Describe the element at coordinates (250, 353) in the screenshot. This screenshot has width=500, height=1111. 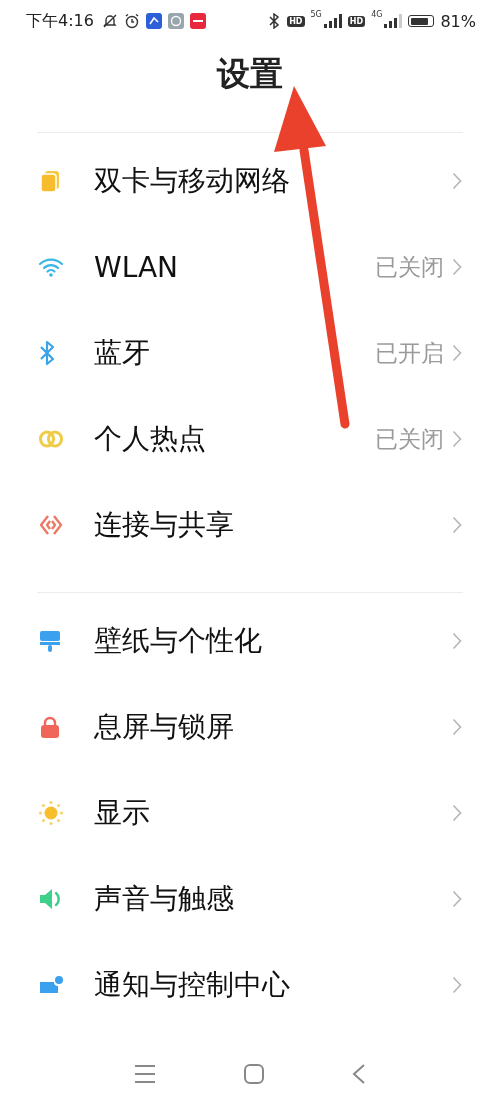
I see `settings-item: 蓝牙 已开启` at that location.